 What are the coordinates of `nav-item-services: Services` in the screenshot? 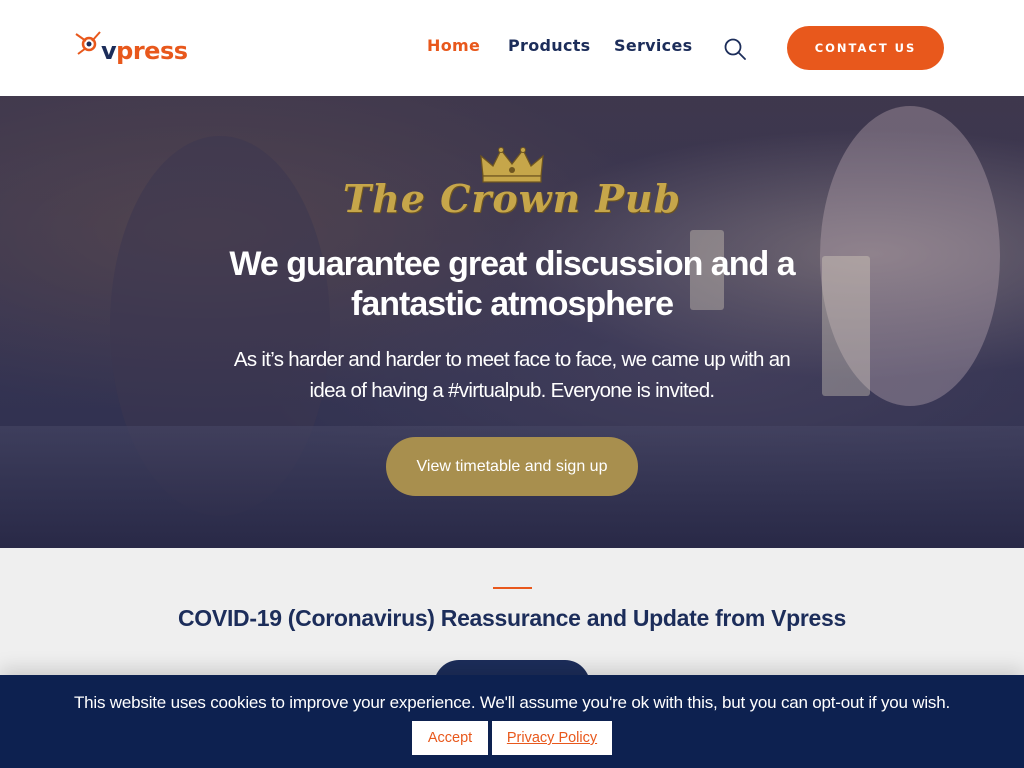 It's located at (653, 45).